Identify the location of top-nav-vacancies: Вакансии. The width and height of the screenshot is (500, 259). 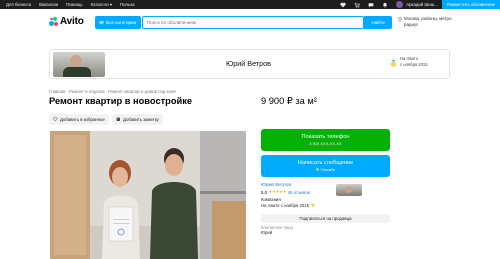
(48, 5).